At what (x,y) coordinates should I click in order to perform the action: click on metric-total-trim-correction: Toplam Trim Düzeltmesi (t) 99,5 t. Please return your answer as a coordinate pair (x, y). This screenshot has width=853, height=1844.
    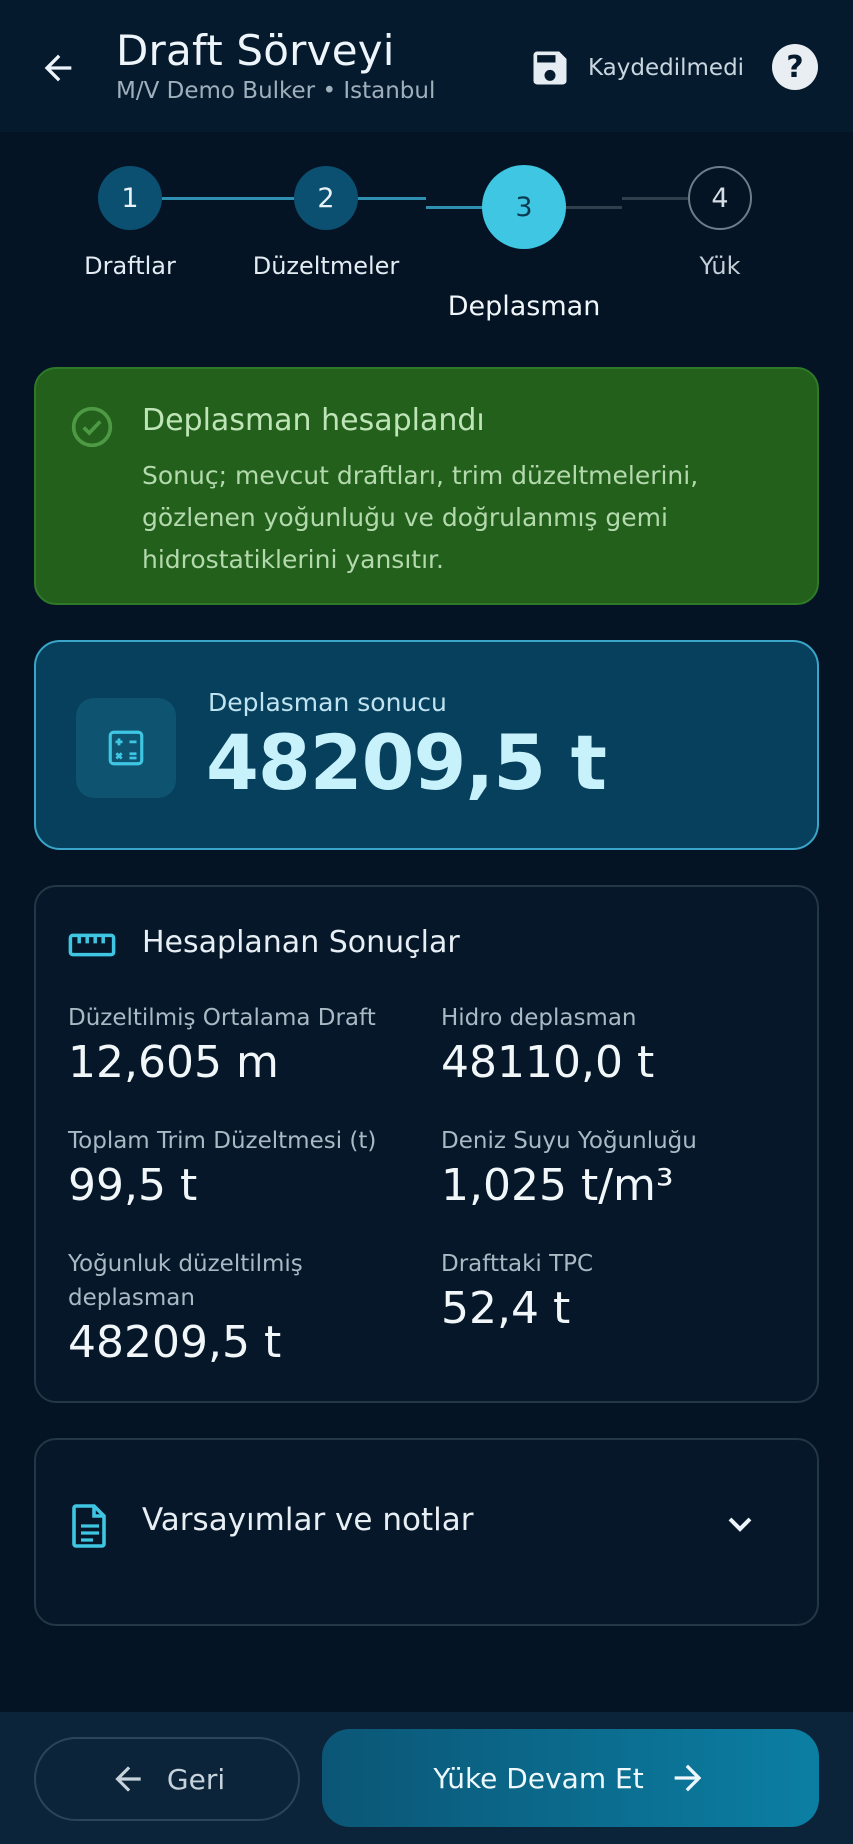
    Looking at the image, I should click on (238, 1168).